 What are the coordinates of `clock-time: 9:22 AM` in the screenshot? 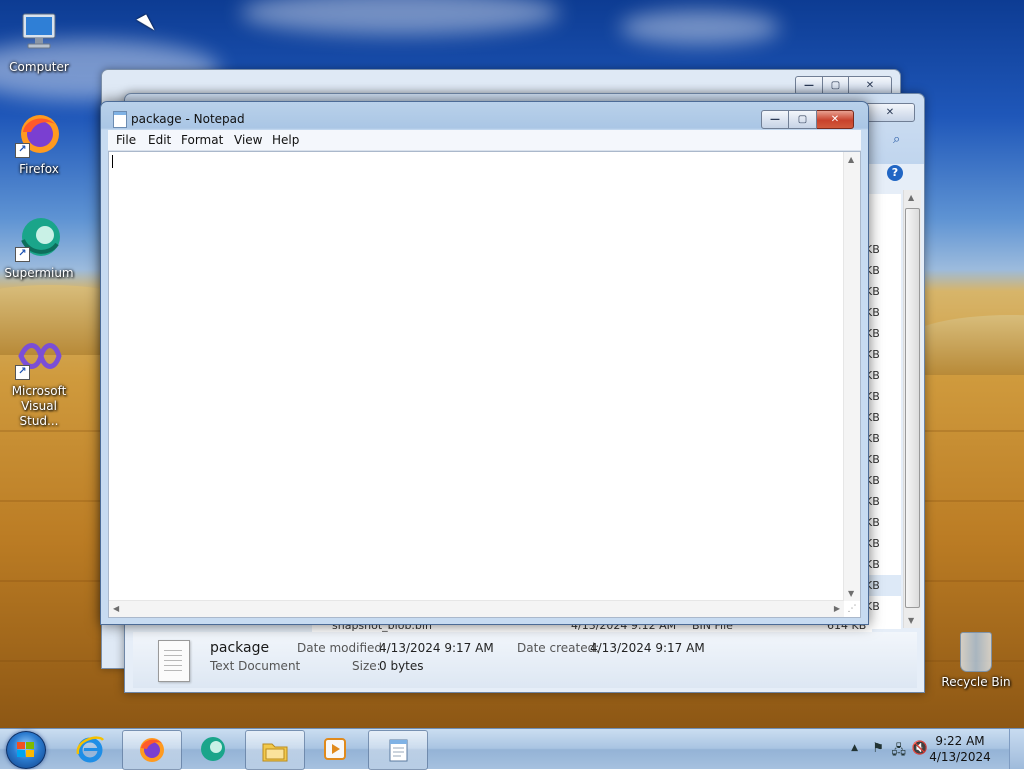 It's located at (960, 741).